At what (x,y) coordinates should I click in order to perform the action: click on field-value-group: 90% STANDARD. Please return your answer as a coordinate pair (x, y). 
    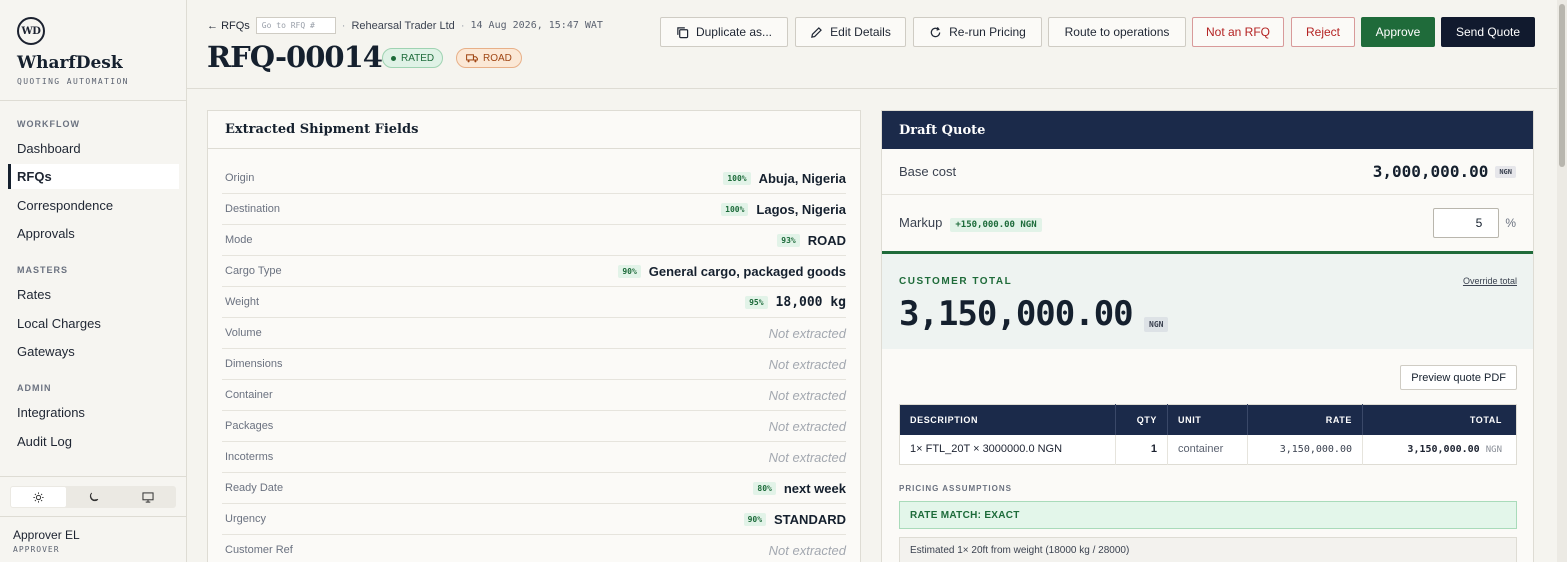
    Looking at the image, I should click on (794, 519).